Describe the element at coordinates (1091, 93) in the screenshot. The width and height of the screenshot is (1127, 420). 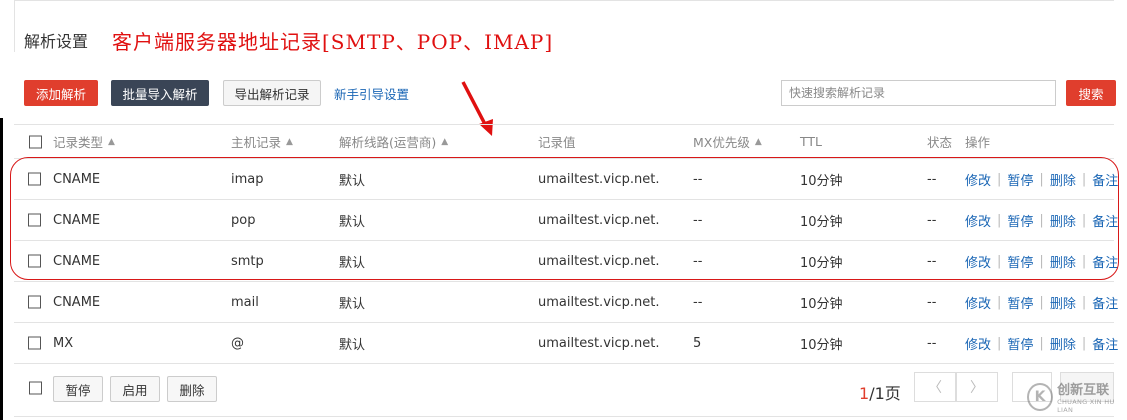
I see `search-button: 搜索` at that location.